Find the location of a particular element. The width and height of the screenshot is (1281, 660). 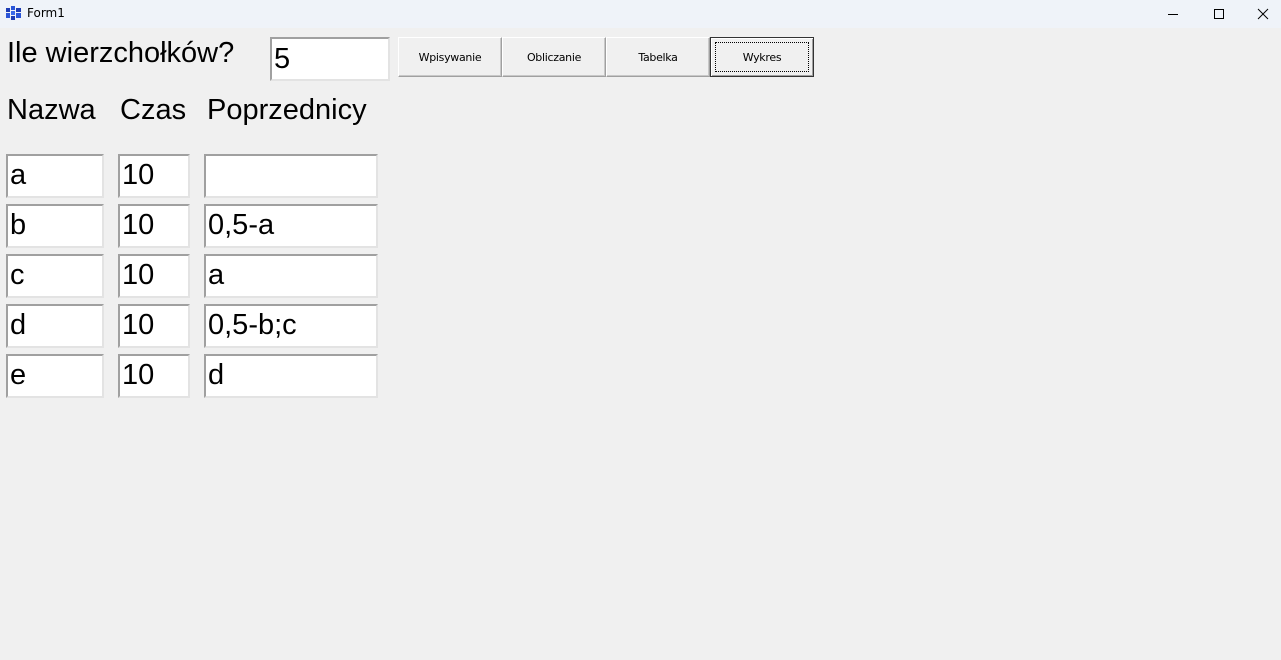

nazwa-input-4: d is located at coordinates (55, 326).